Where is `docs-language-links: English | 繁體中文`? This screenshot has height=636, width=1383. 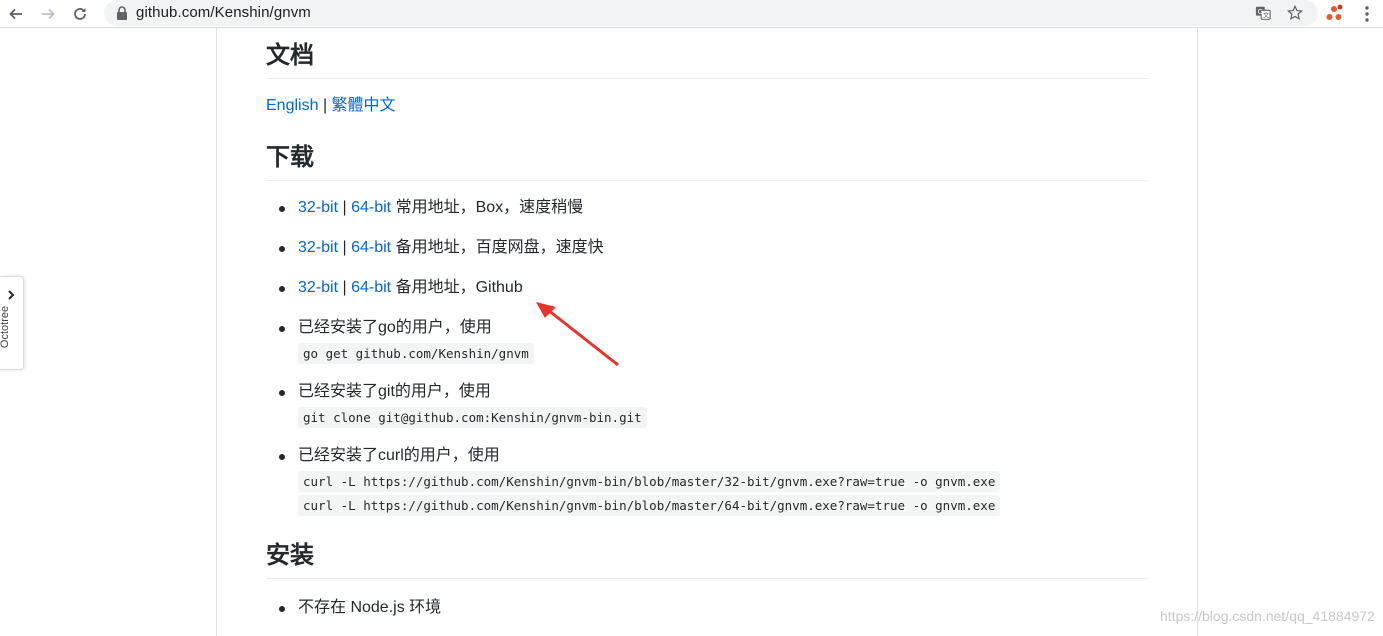 docs-language-links: English | 繁體中文 is located at coordinates (331, 106).